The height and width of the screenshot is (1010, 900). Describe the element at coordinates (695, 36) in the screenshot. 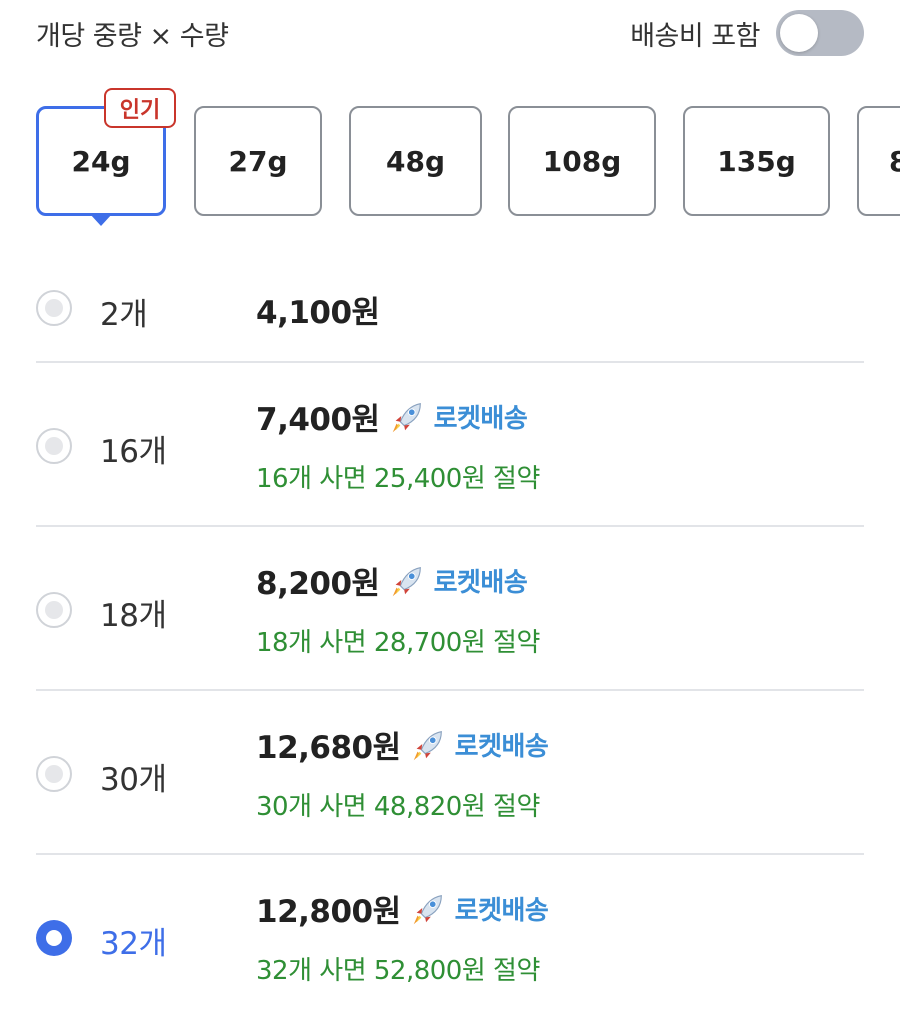

I see `shipping-toggle-label: 배송비 포함` at that location.